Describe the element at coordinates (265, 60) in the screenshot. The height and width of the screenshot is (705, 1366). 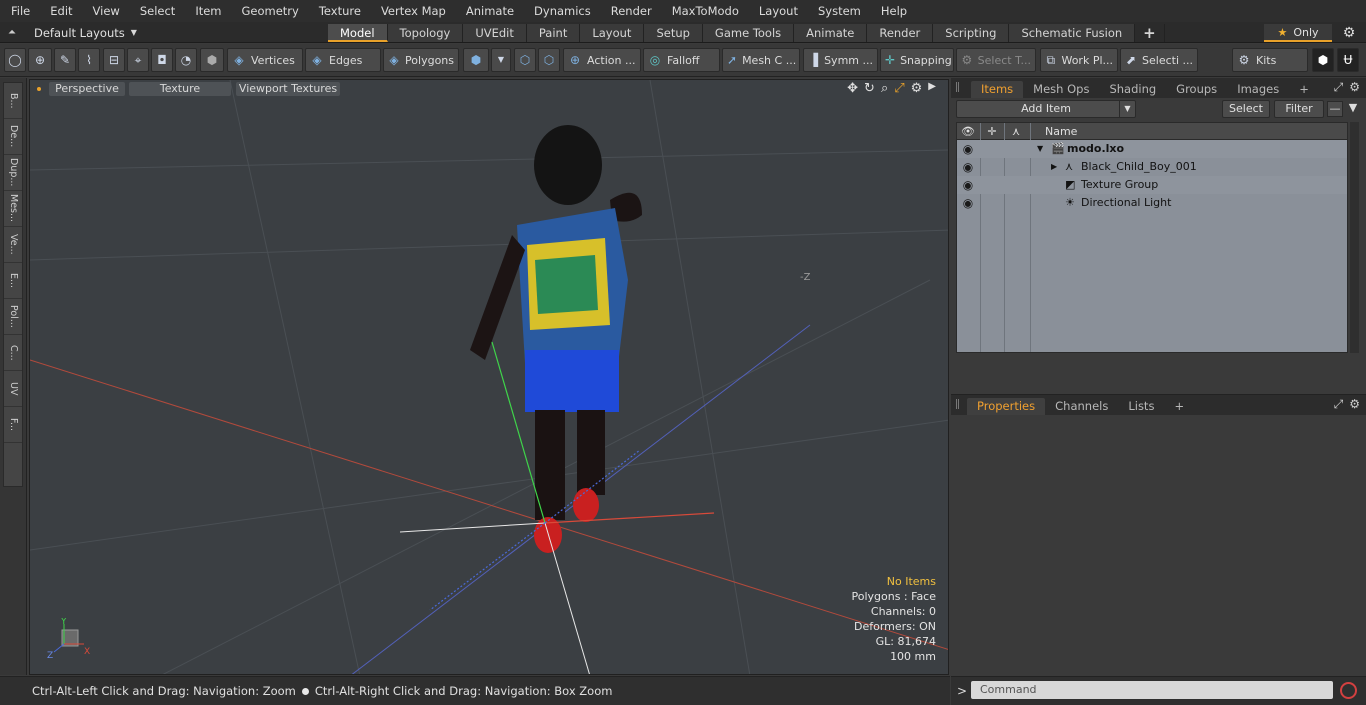
I see `vertices-button: ◈ Vertices` at that location.